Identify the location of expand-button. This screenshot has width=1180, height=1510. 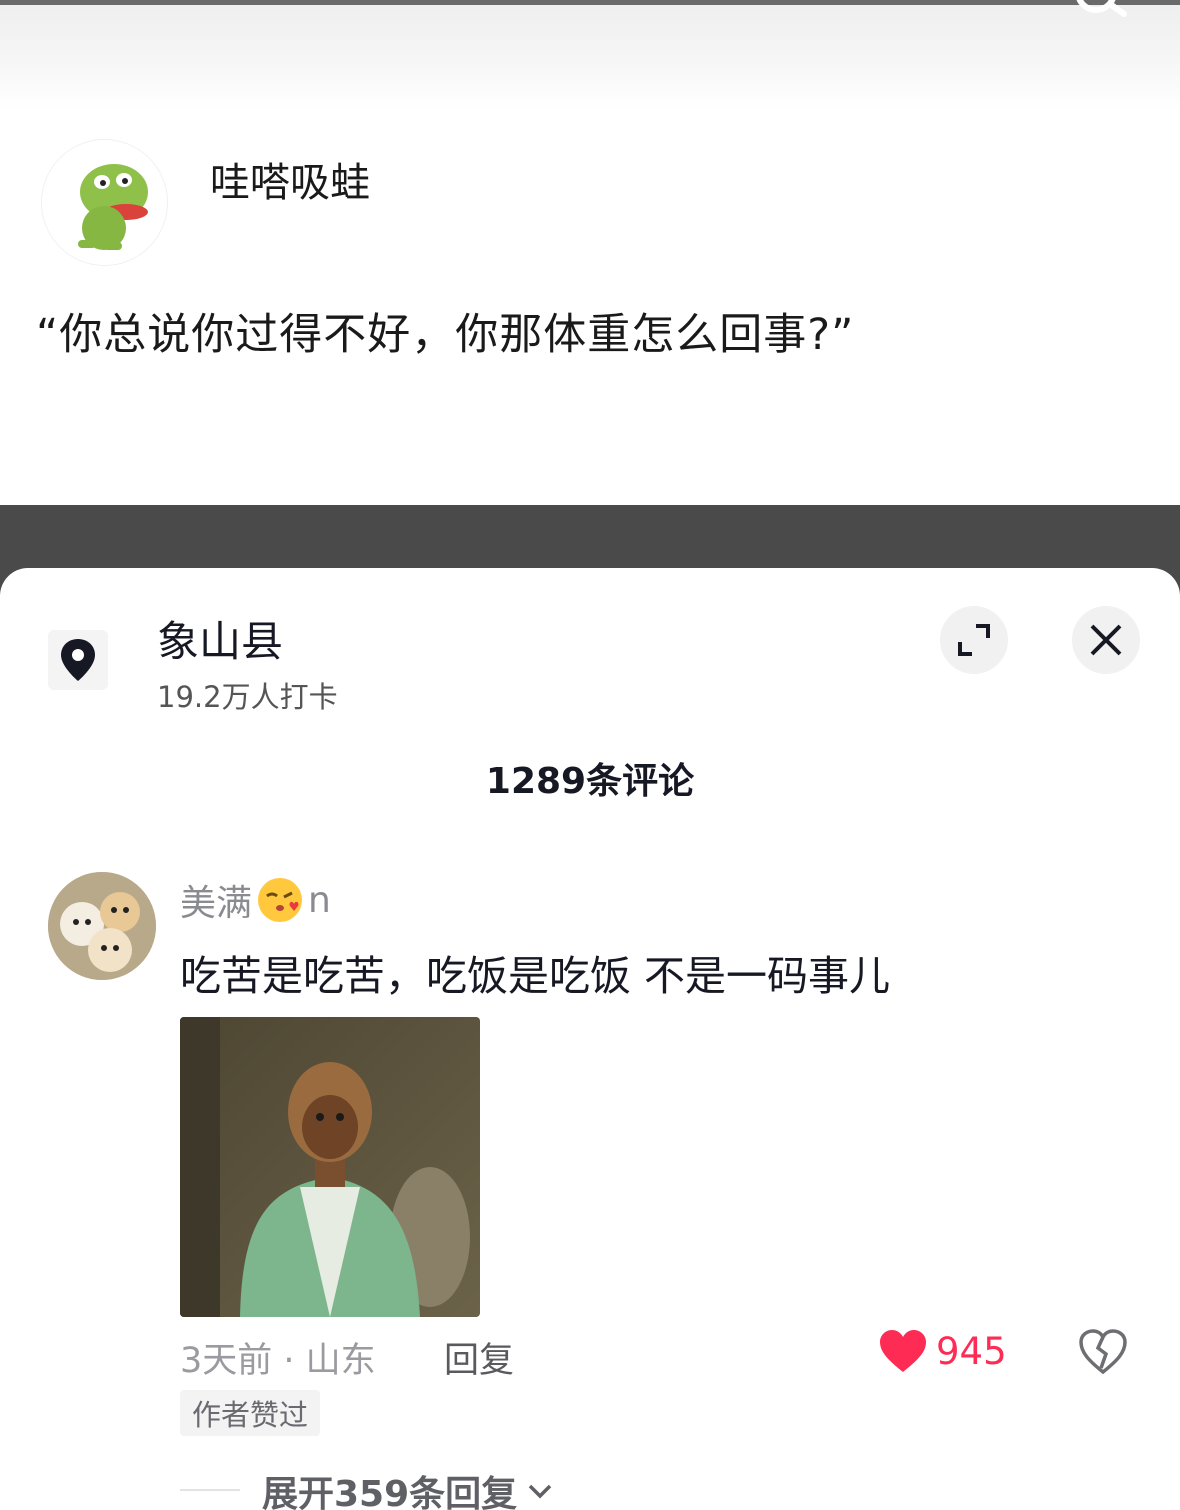
(974, 640).